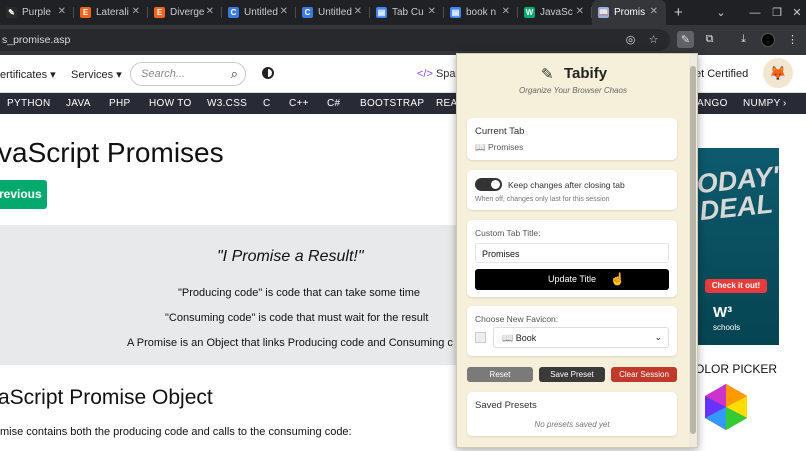 The image size is (806, 451). I want to click on tab-label: JavaSc, so click(556, 12).